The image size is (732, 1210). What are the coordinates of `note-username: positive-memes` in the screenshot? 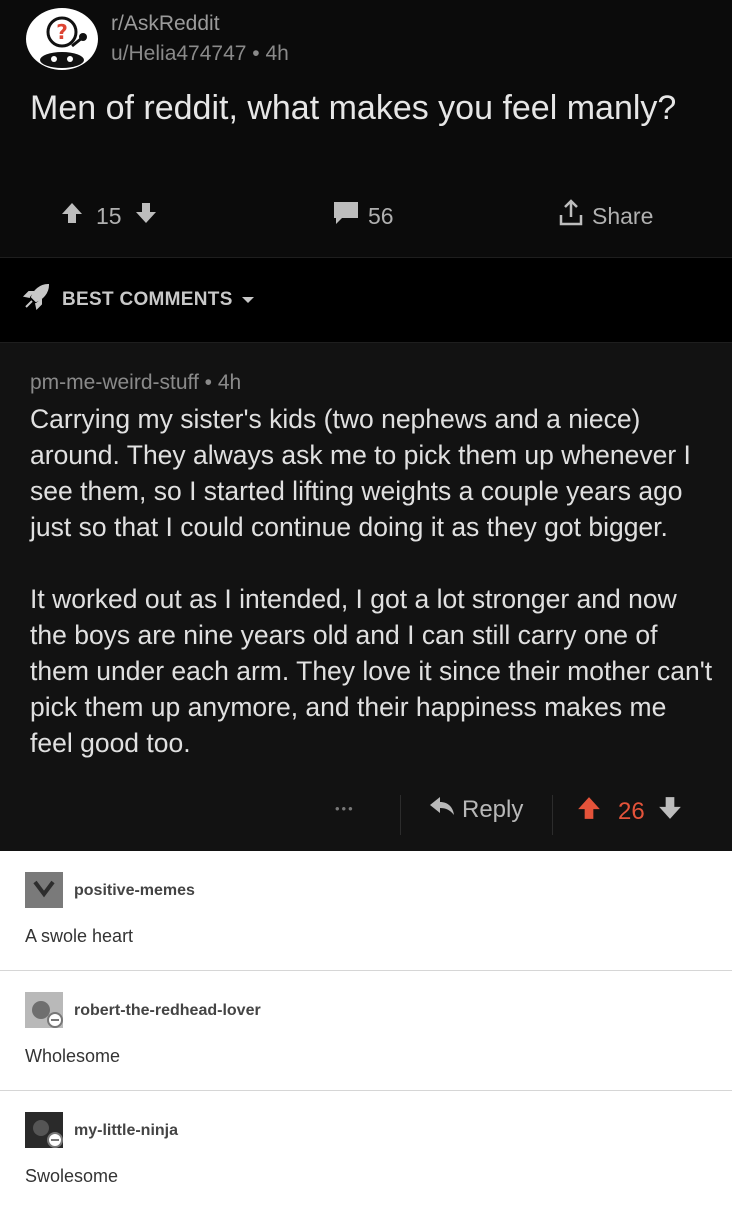 It's located at (134, 891).